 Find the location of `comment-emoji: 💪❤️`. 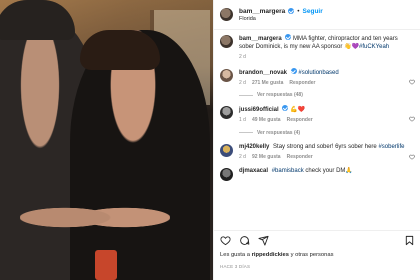

comment-emoji: 💪❤️ is located at coordinates (297, 110).